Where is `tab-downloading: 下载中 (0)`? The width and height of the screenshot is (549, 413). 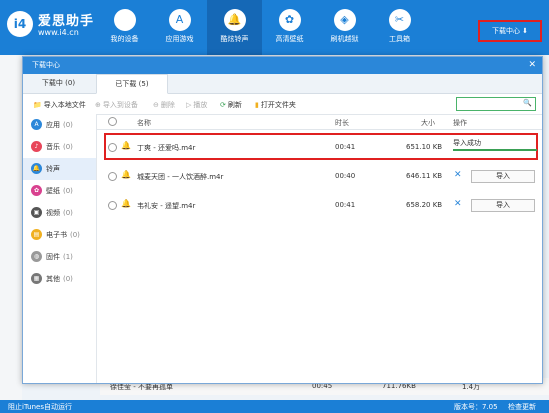
tab-downloading: 下载中 (0) is located at coordinates (58, 83).